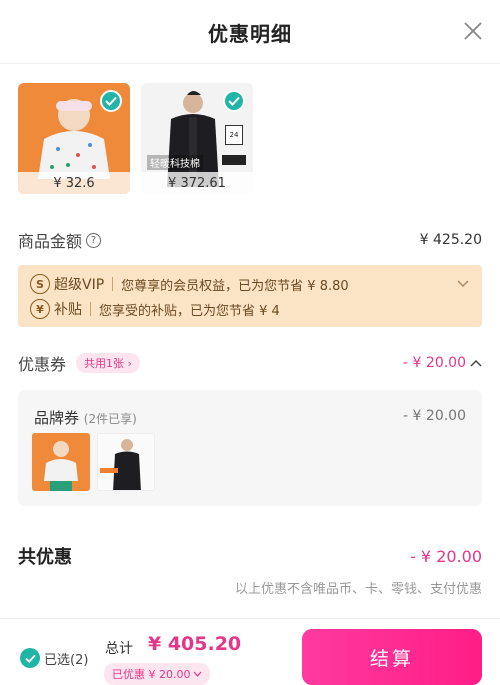 This screenshot has width=500, height=685. I want to click on total-discount-amount: - ¥ 20.00, so click(446, 556).